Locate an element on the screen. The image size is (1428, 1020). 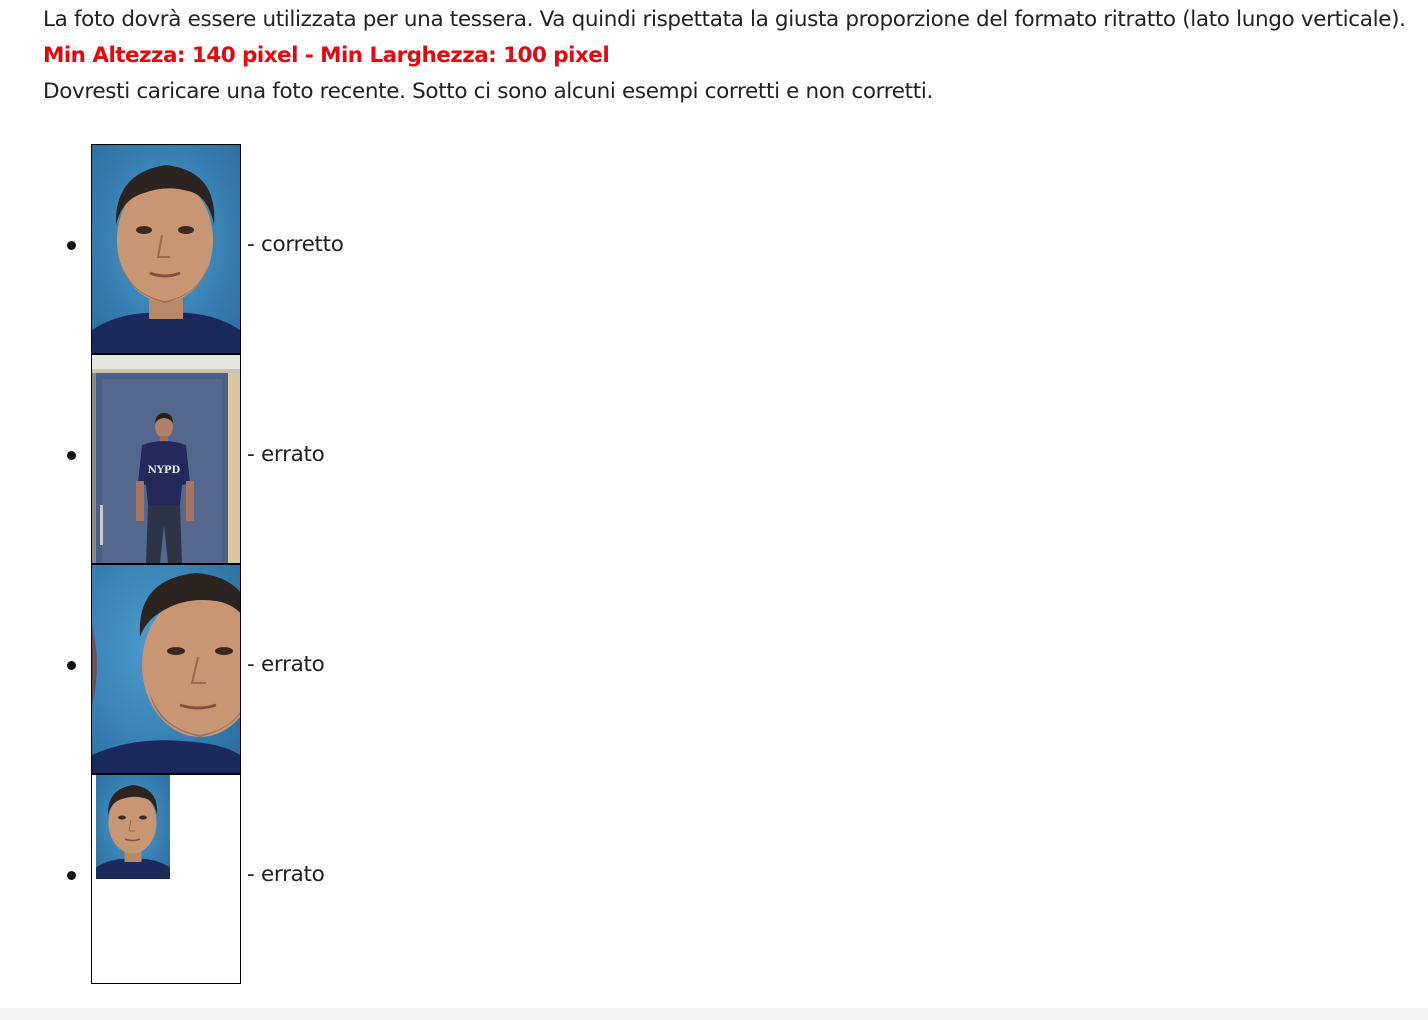
example-photo-full-body: NYPD is located at coordinates (166, 459).